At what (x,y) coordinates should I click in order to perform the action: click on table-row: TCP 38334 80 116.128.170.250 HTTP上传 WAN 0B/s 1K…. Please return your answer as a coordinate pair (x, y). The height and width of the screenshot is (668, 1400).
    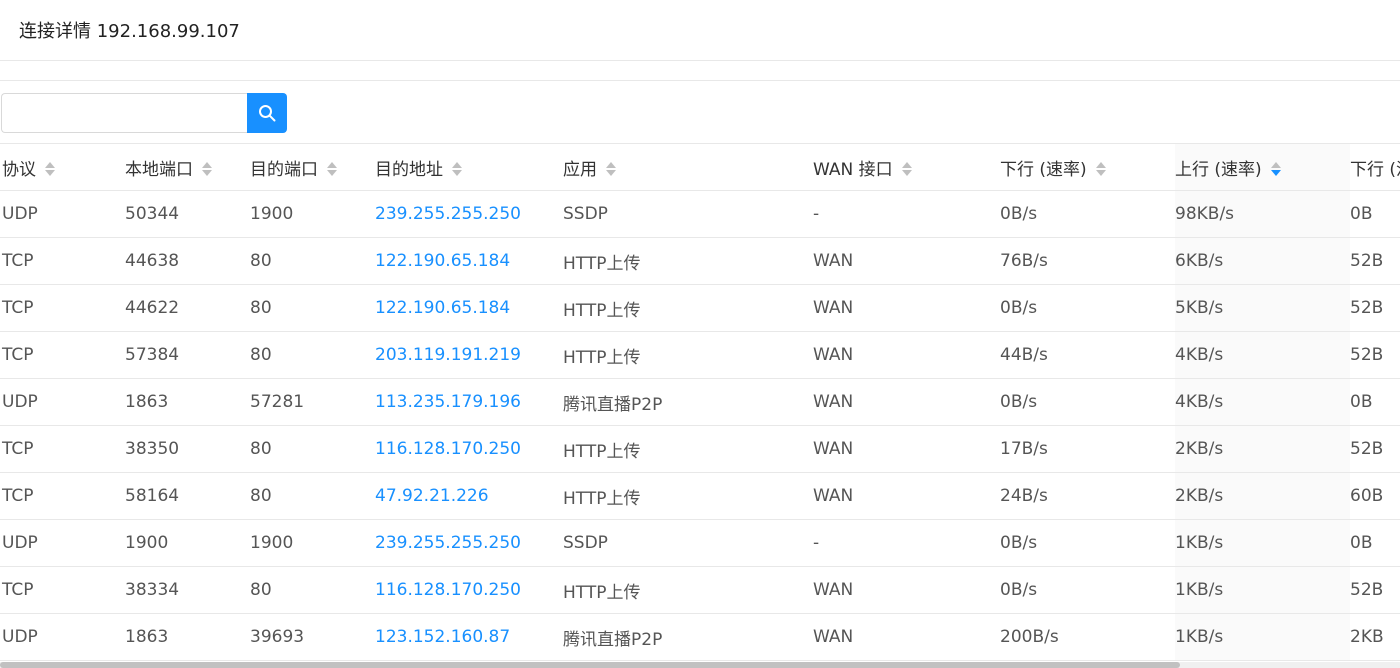
    Looking at the image, I should click on (700, 590).